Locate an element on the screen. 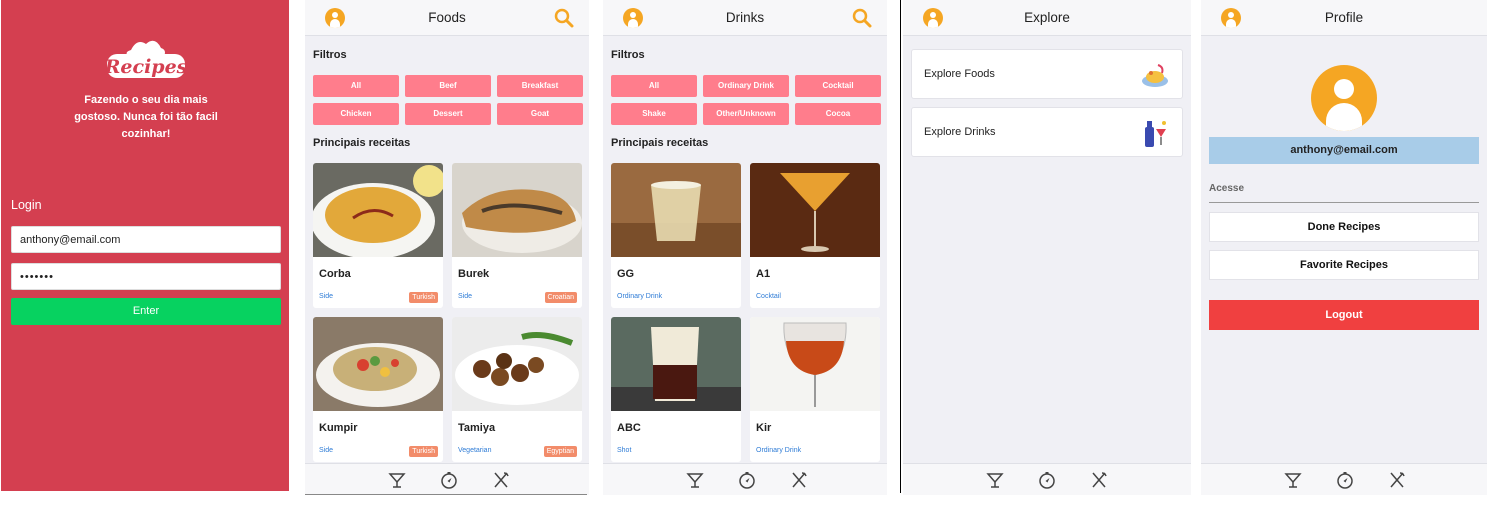 The height and width of the screenshot is (518, 1493). recipe-name: Burek is located at coordinates (474, 274).